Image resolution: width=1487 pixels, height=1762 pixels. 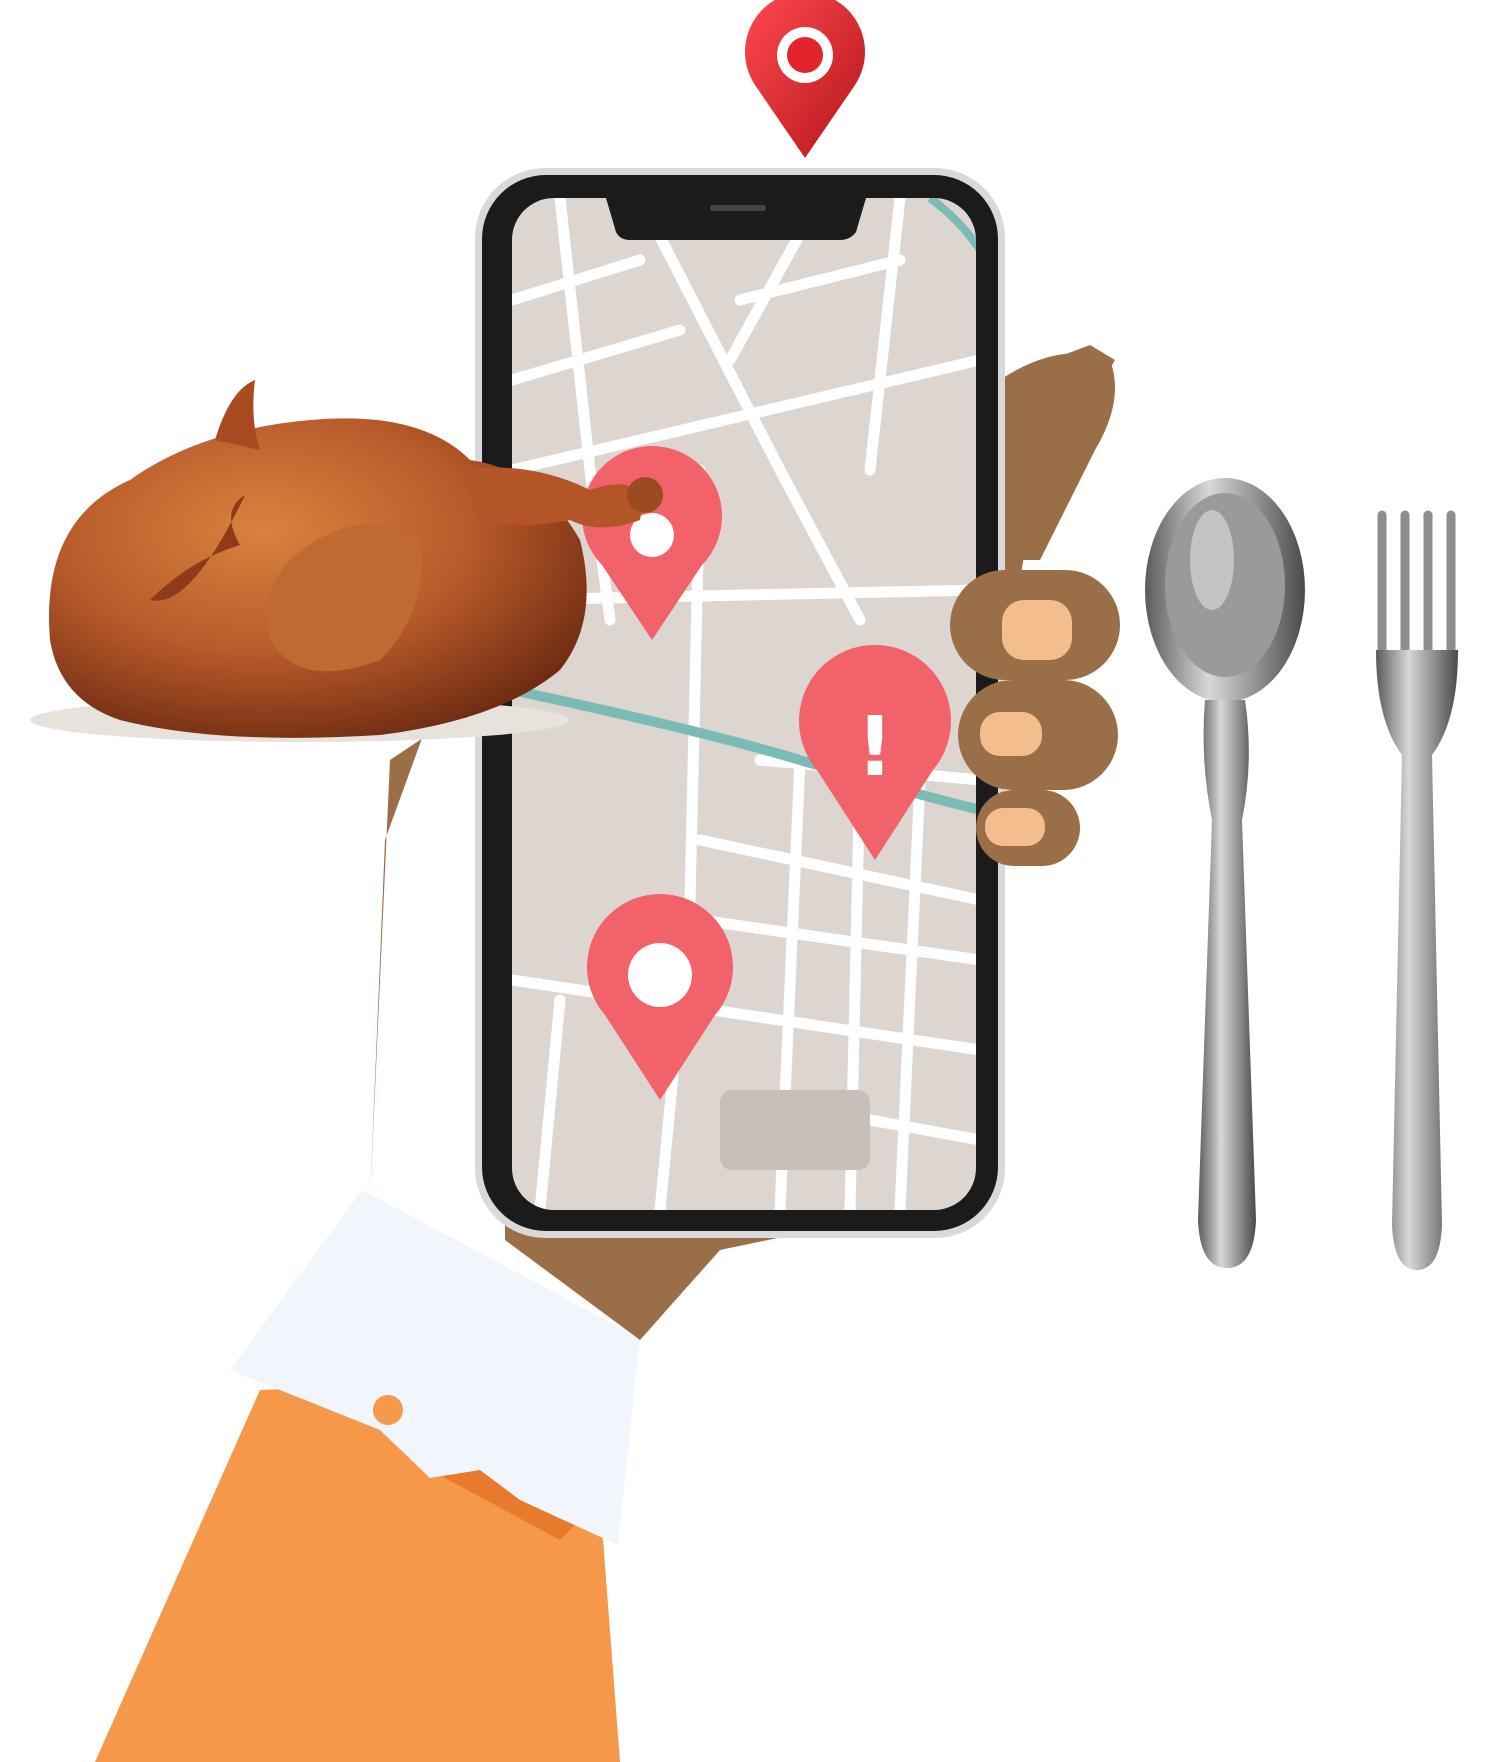 I want to click on alert-pin-icon: !, so click(x=874, y=747).